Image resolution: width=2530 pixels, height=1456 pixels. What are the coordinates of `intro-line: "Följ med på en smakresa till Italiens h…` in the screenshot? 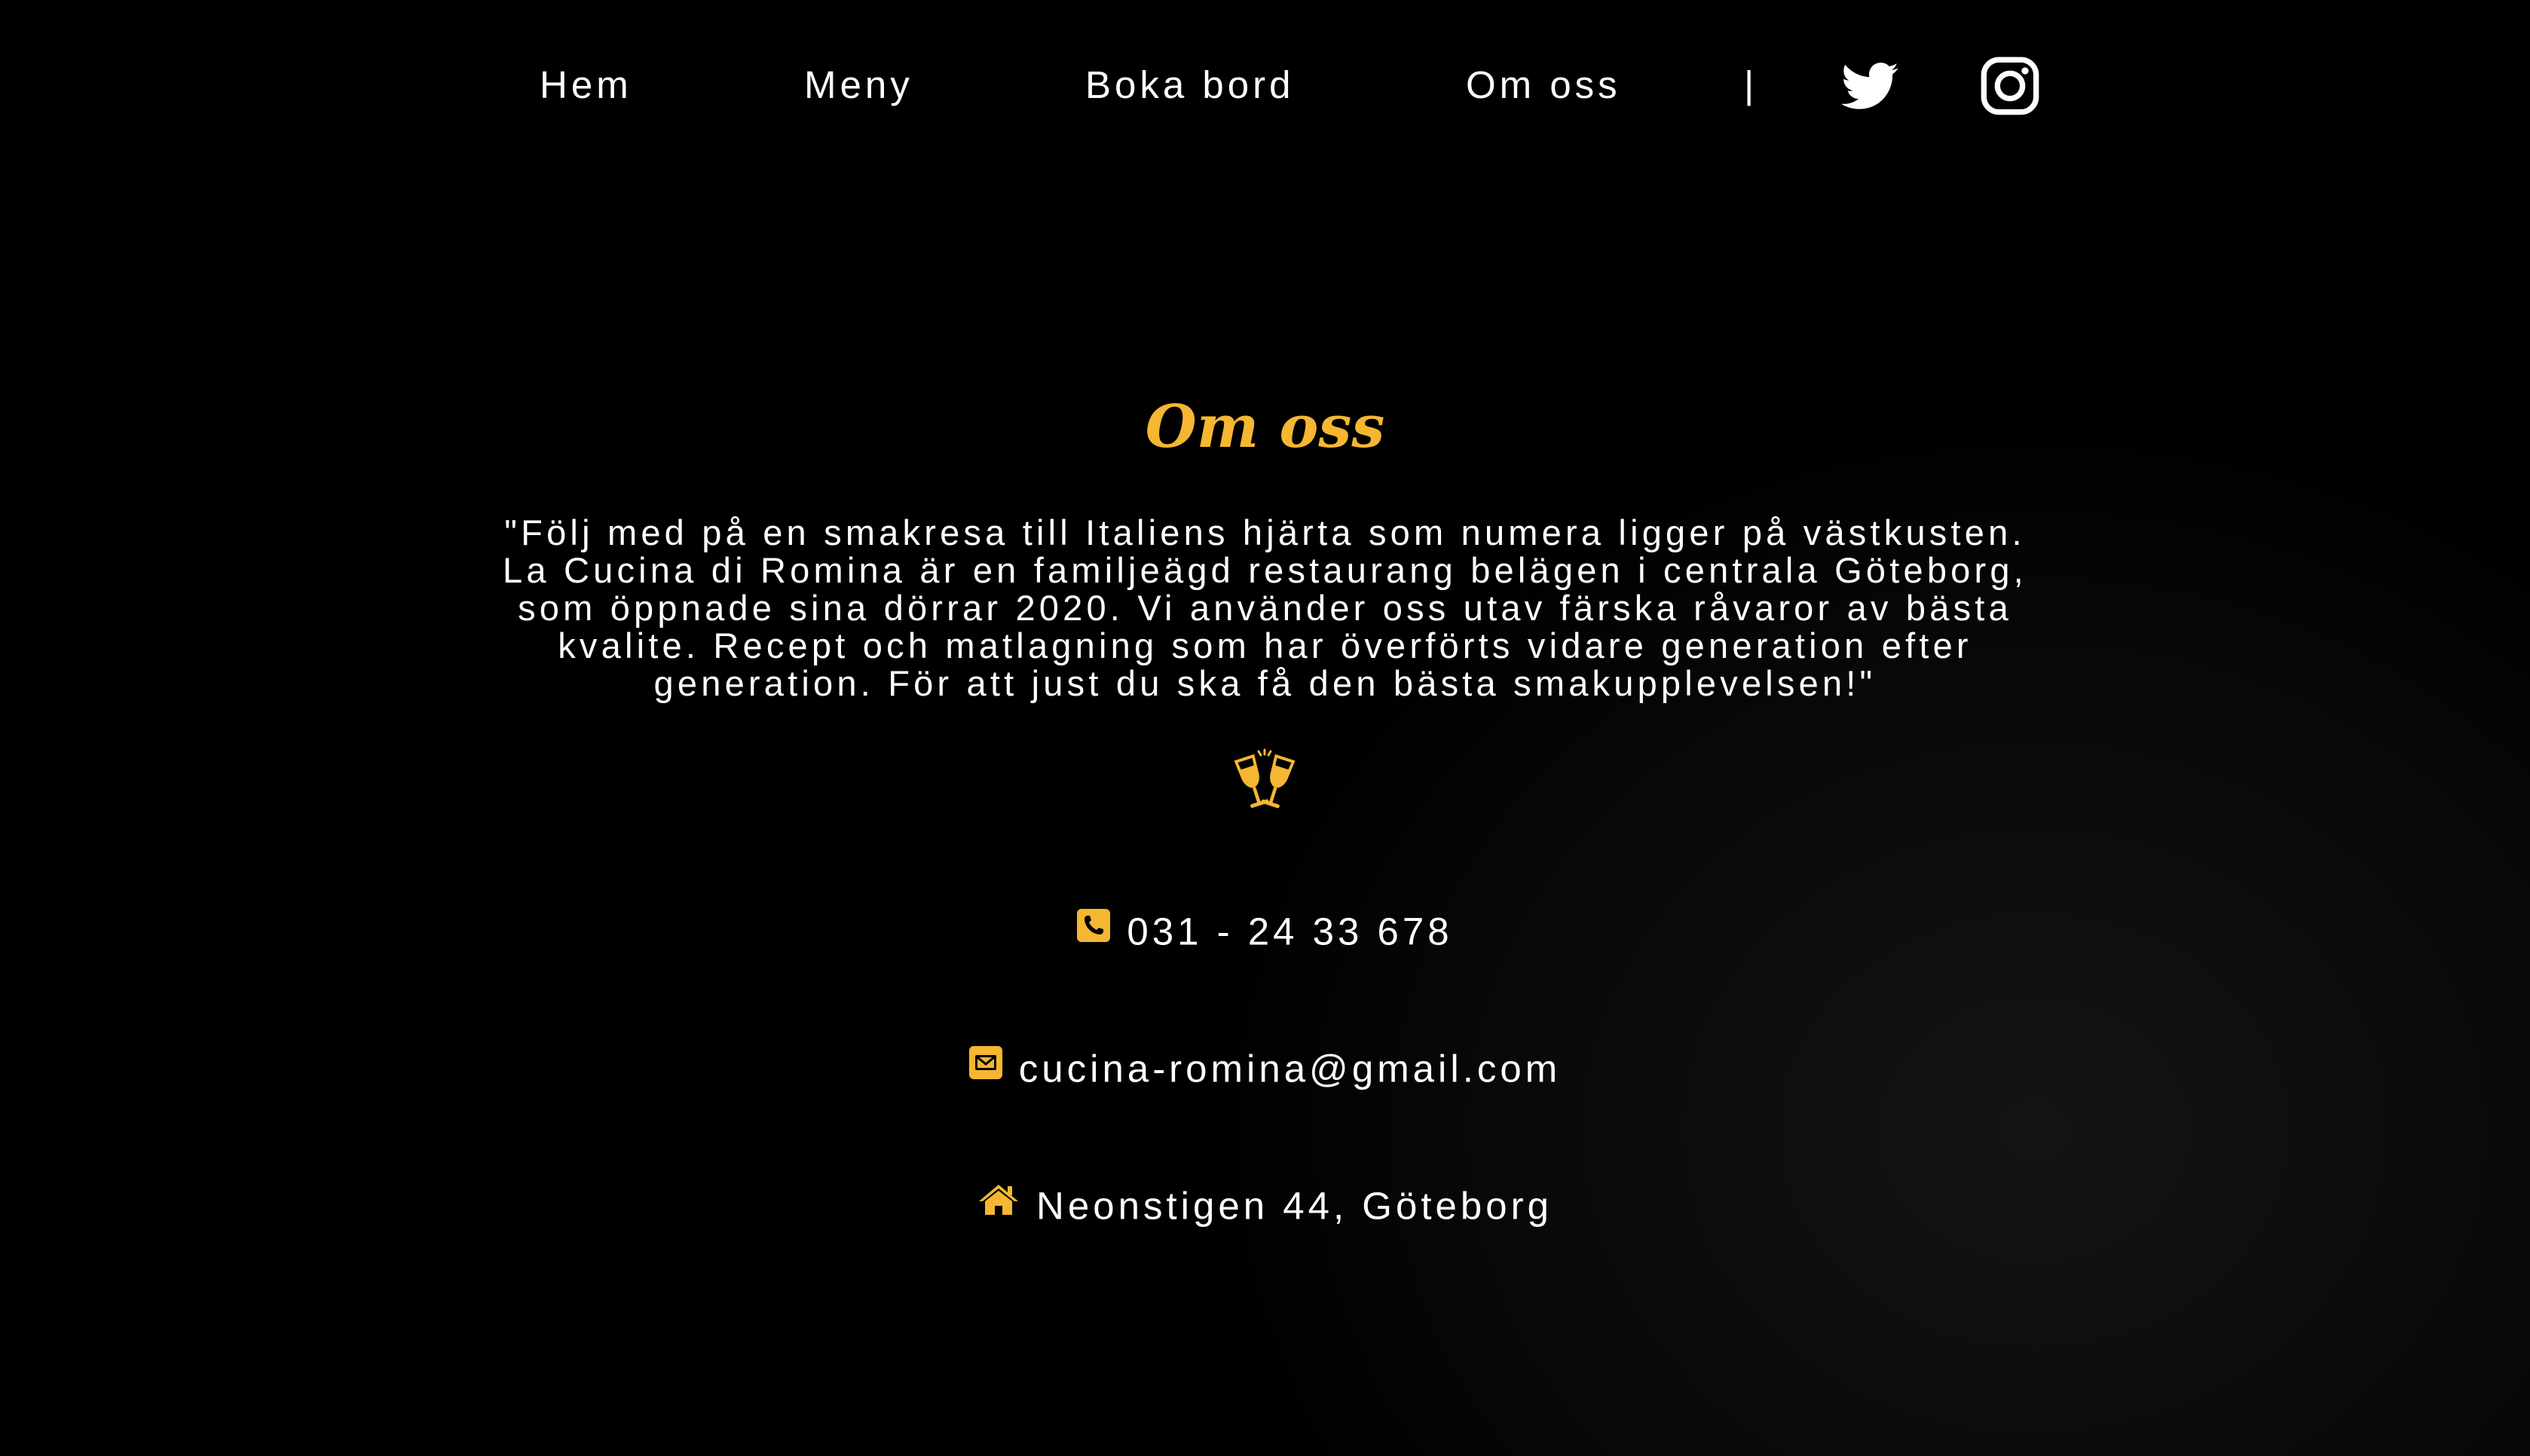 It's located at (1265, 532).